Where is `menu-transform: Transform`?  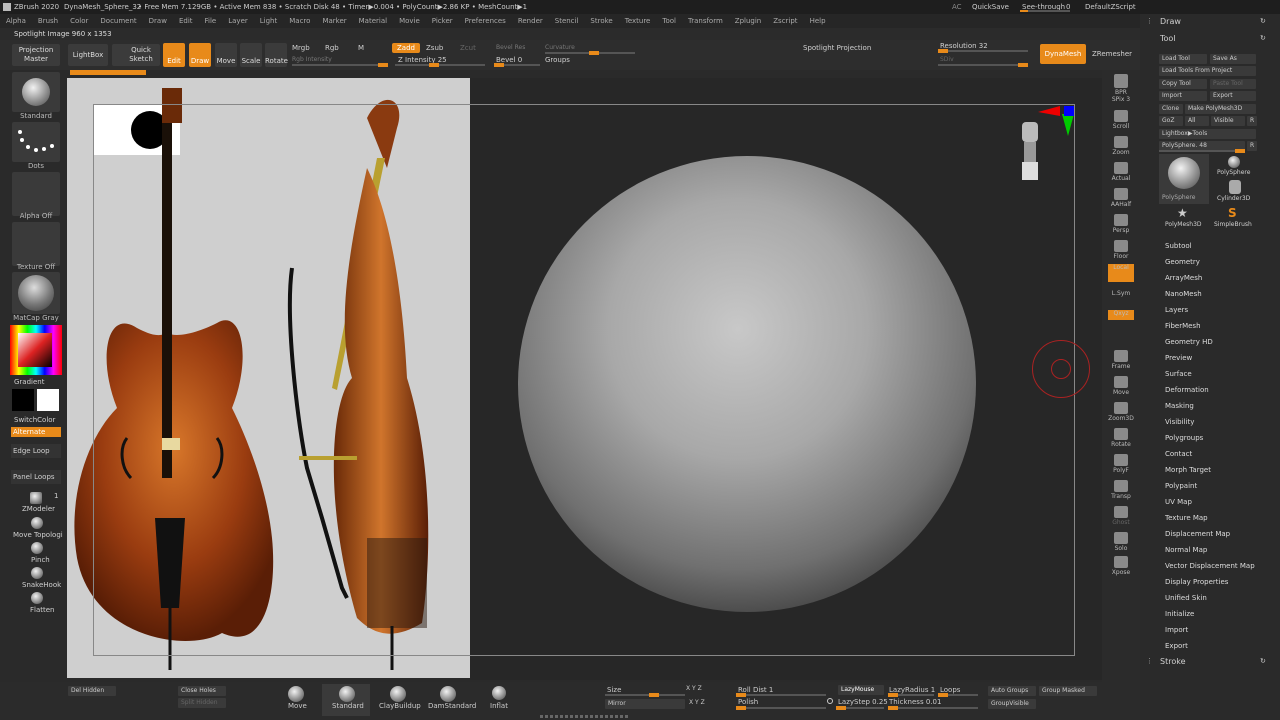
menu-transform: Transform is located at coordinates (705, 21).